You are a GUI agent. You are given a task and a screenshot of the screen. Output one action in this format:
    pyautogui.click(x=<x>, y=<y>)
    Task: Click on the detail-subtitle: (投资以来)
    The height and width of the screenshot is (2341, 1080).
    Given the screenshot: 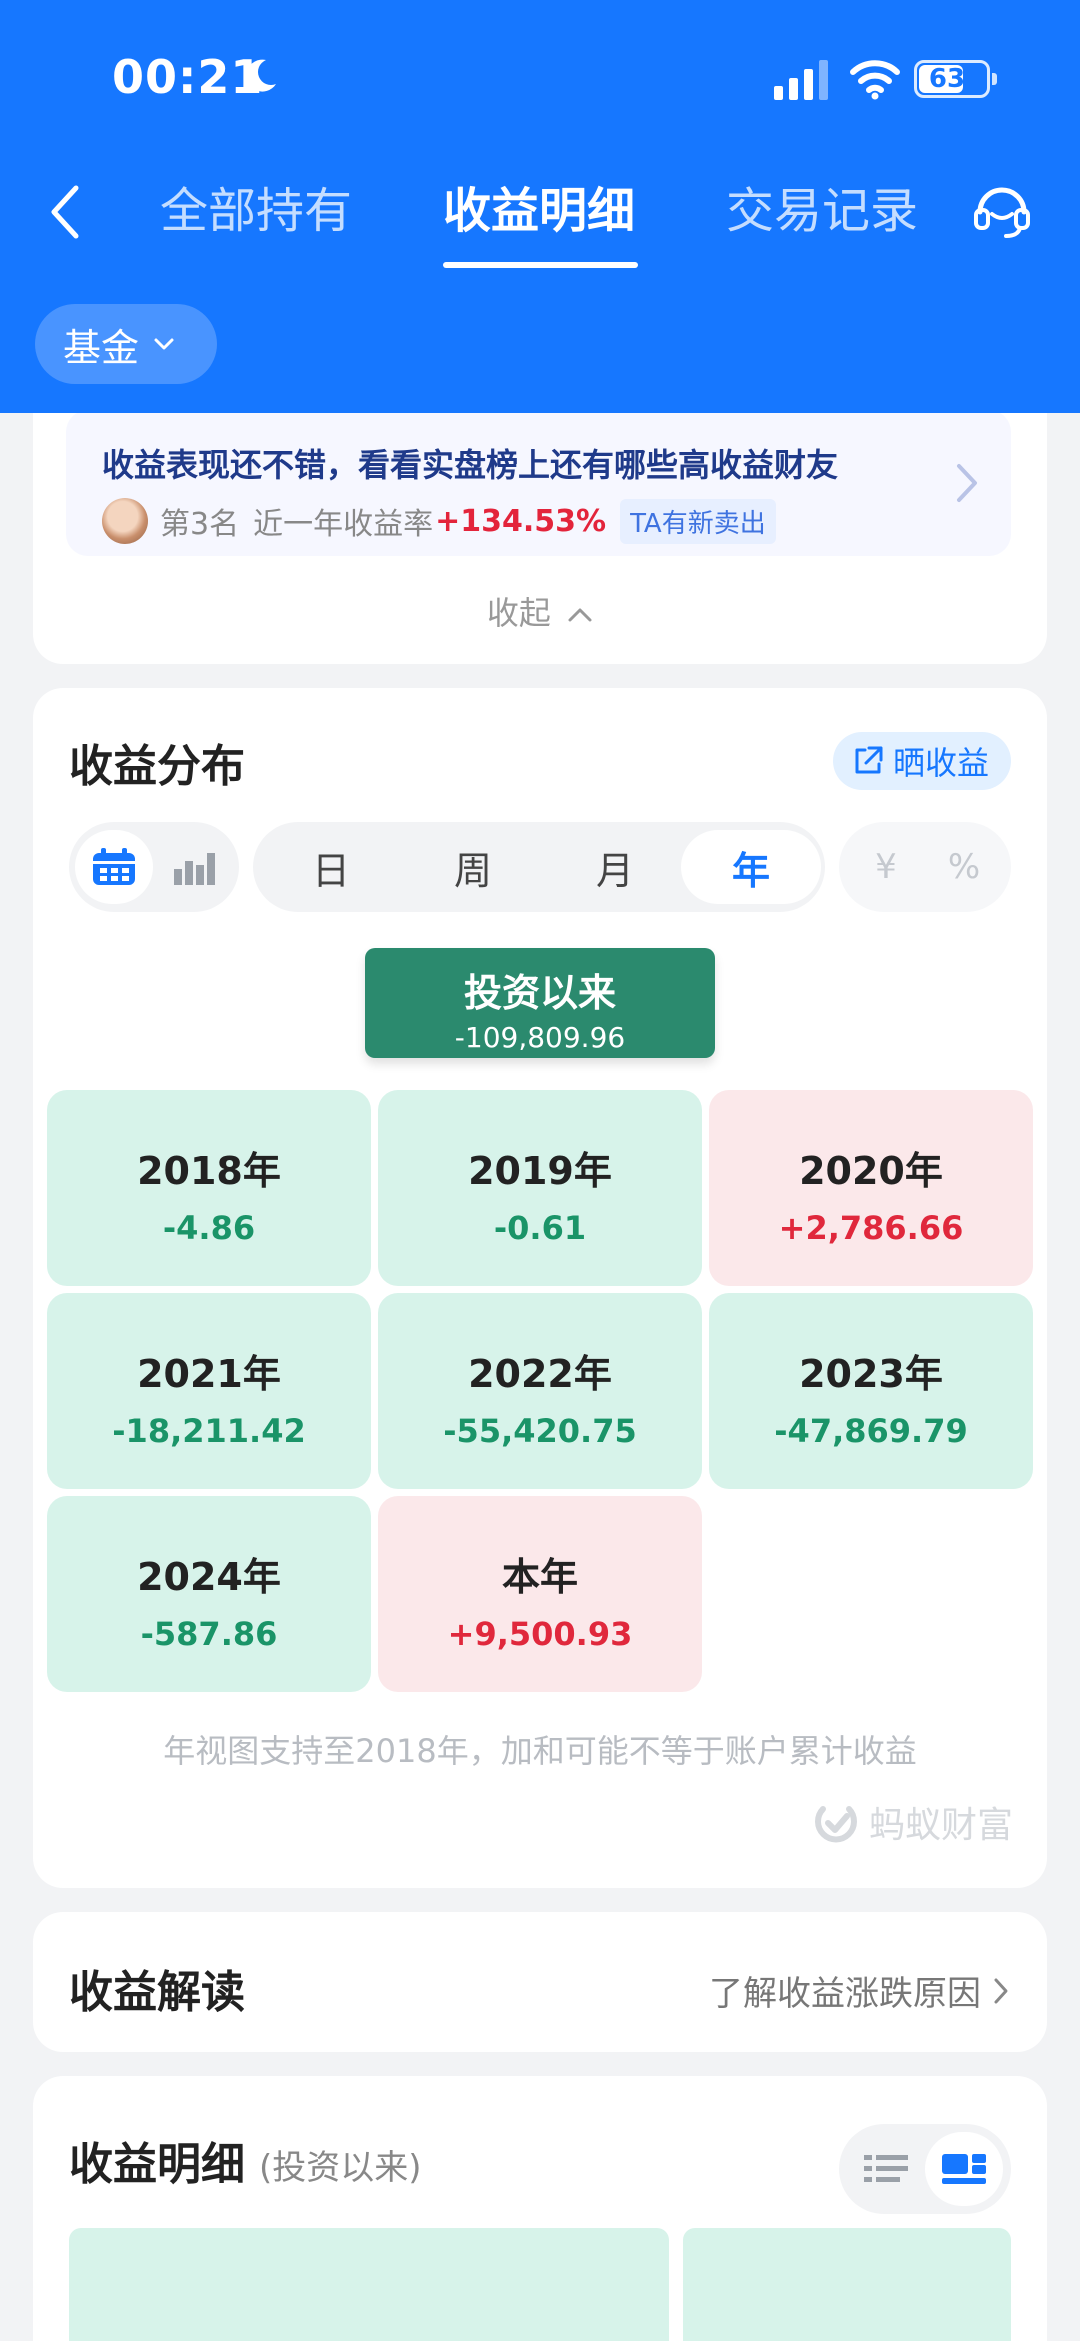 What is the action you would take?
    pyautogui.click(x=340, y=2168)
    